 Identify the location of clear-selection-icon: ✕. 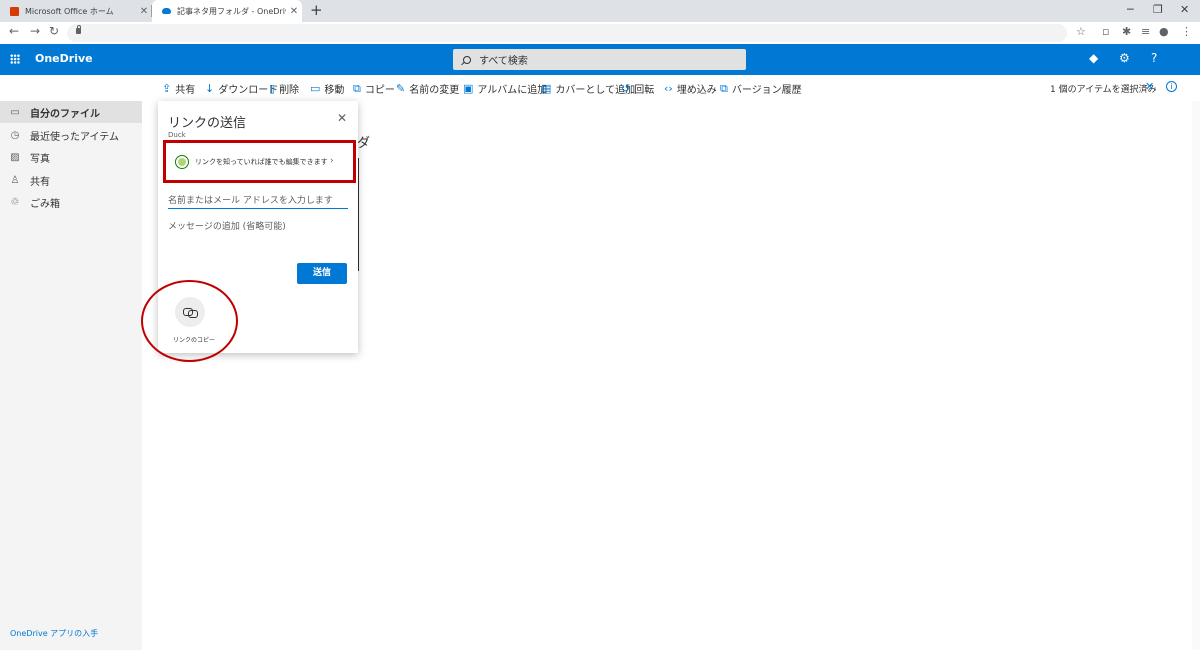
(1149, 86).